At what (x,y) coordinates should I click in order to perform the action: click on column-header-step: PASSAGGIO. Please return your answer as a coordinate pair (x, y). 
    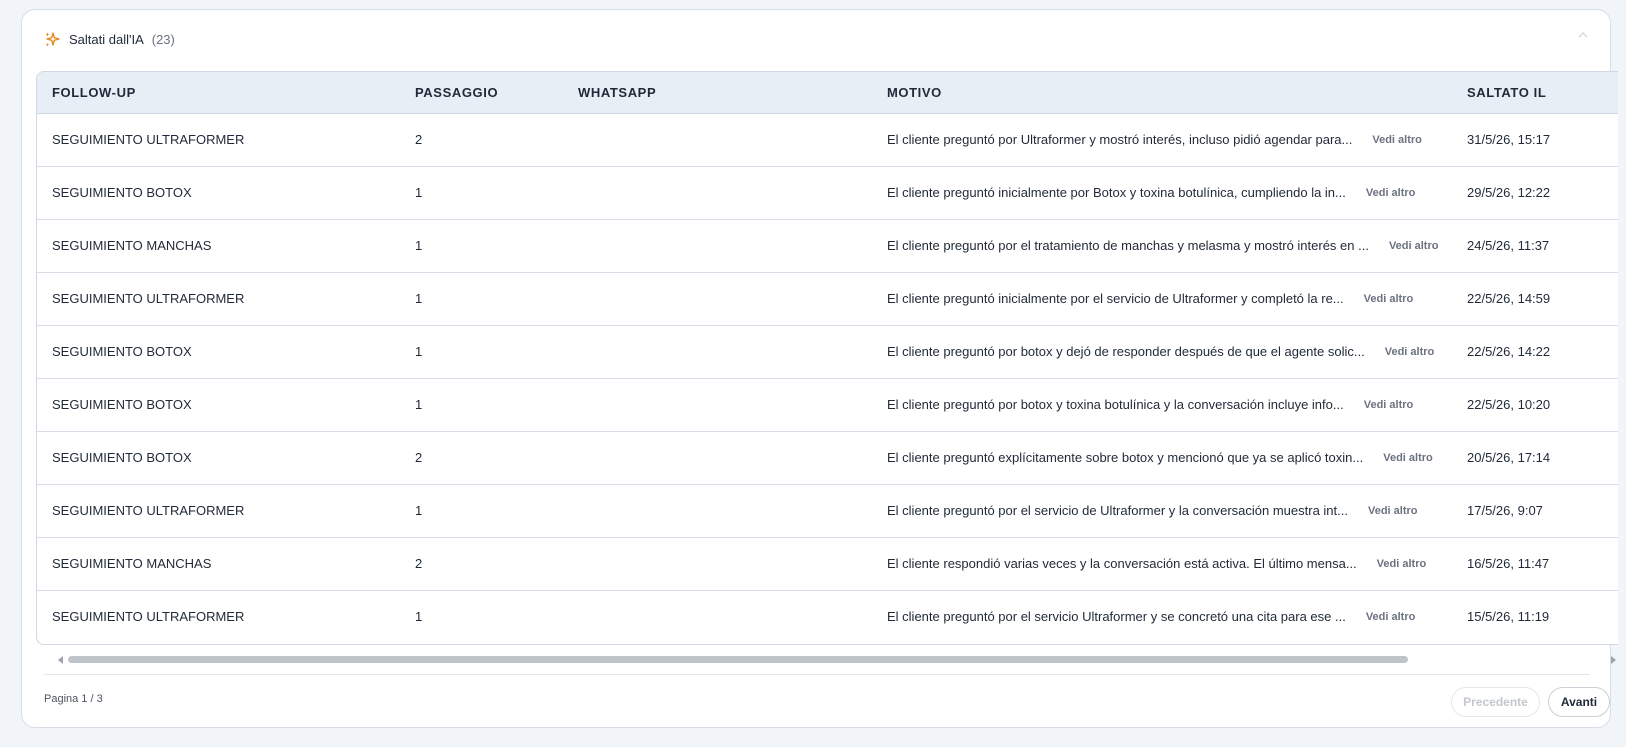
    Looking at the image, I should click on (481, 93).